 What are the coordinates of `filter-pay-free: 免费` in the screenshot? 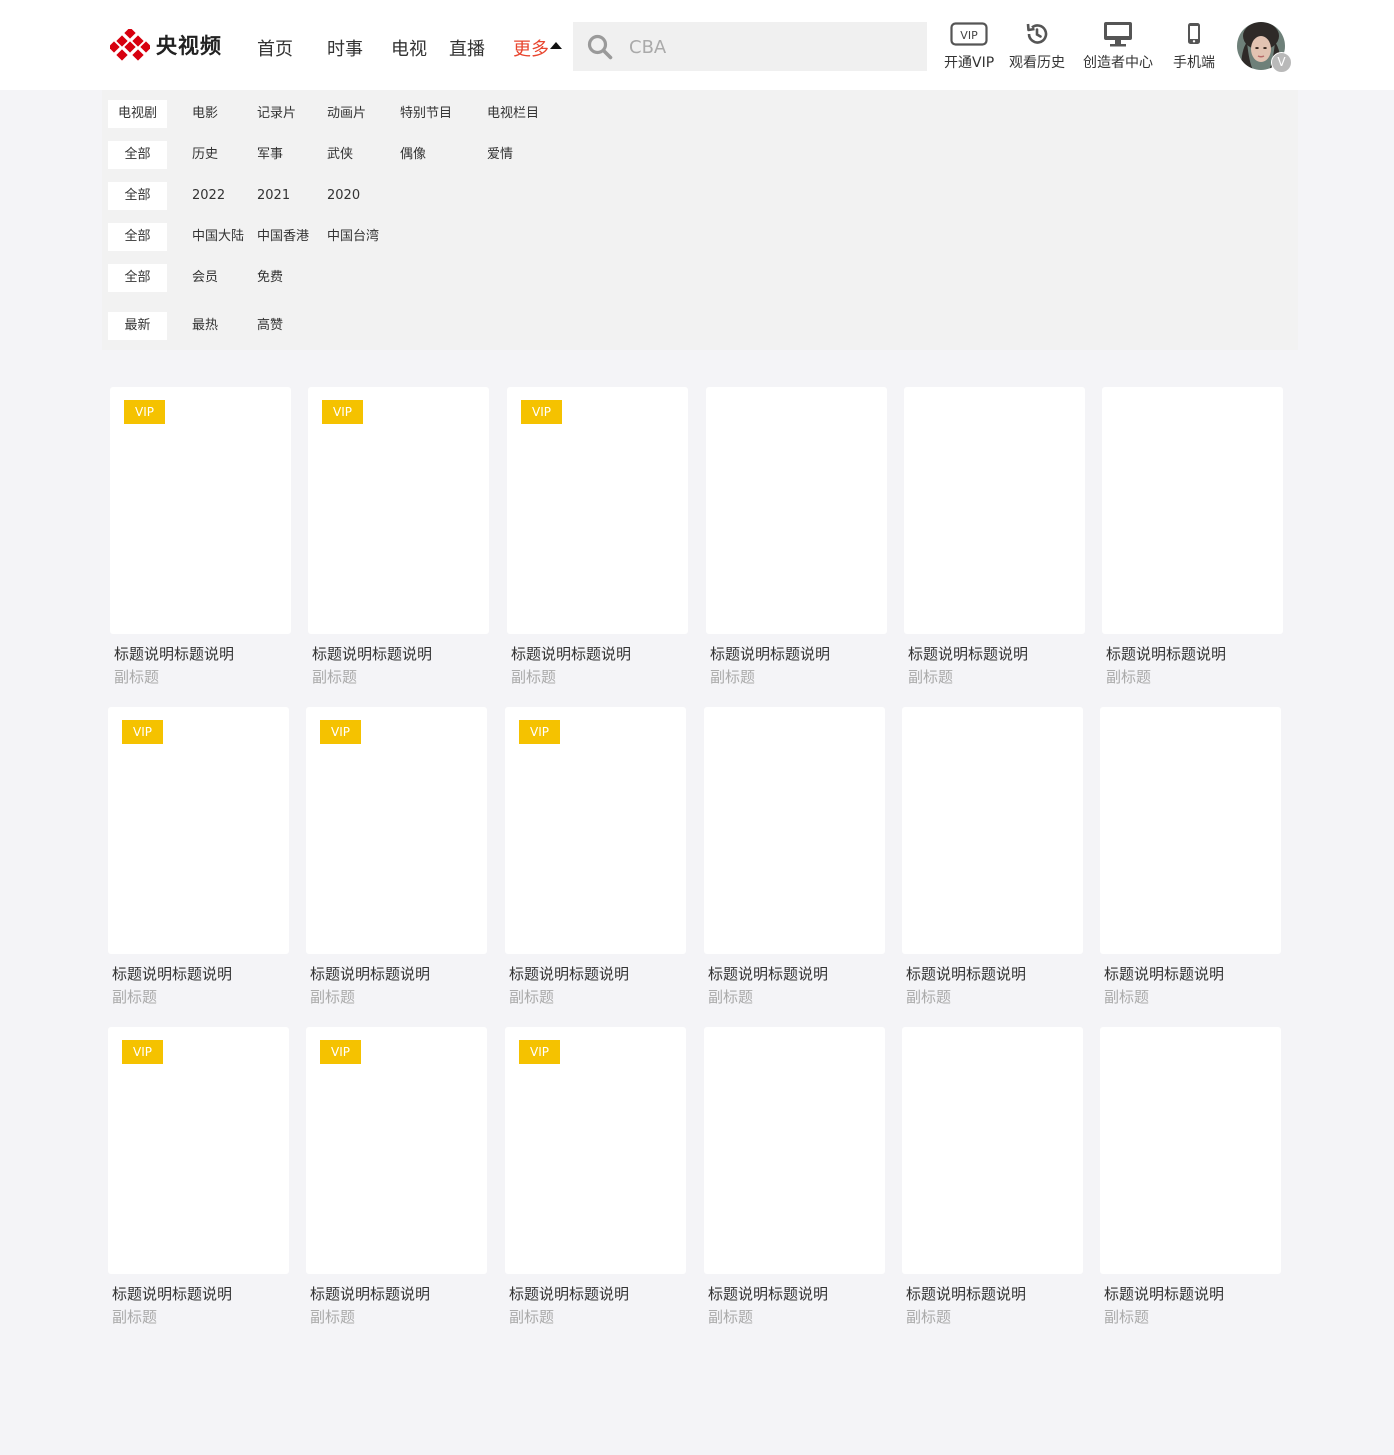 It's located at (270, 278).